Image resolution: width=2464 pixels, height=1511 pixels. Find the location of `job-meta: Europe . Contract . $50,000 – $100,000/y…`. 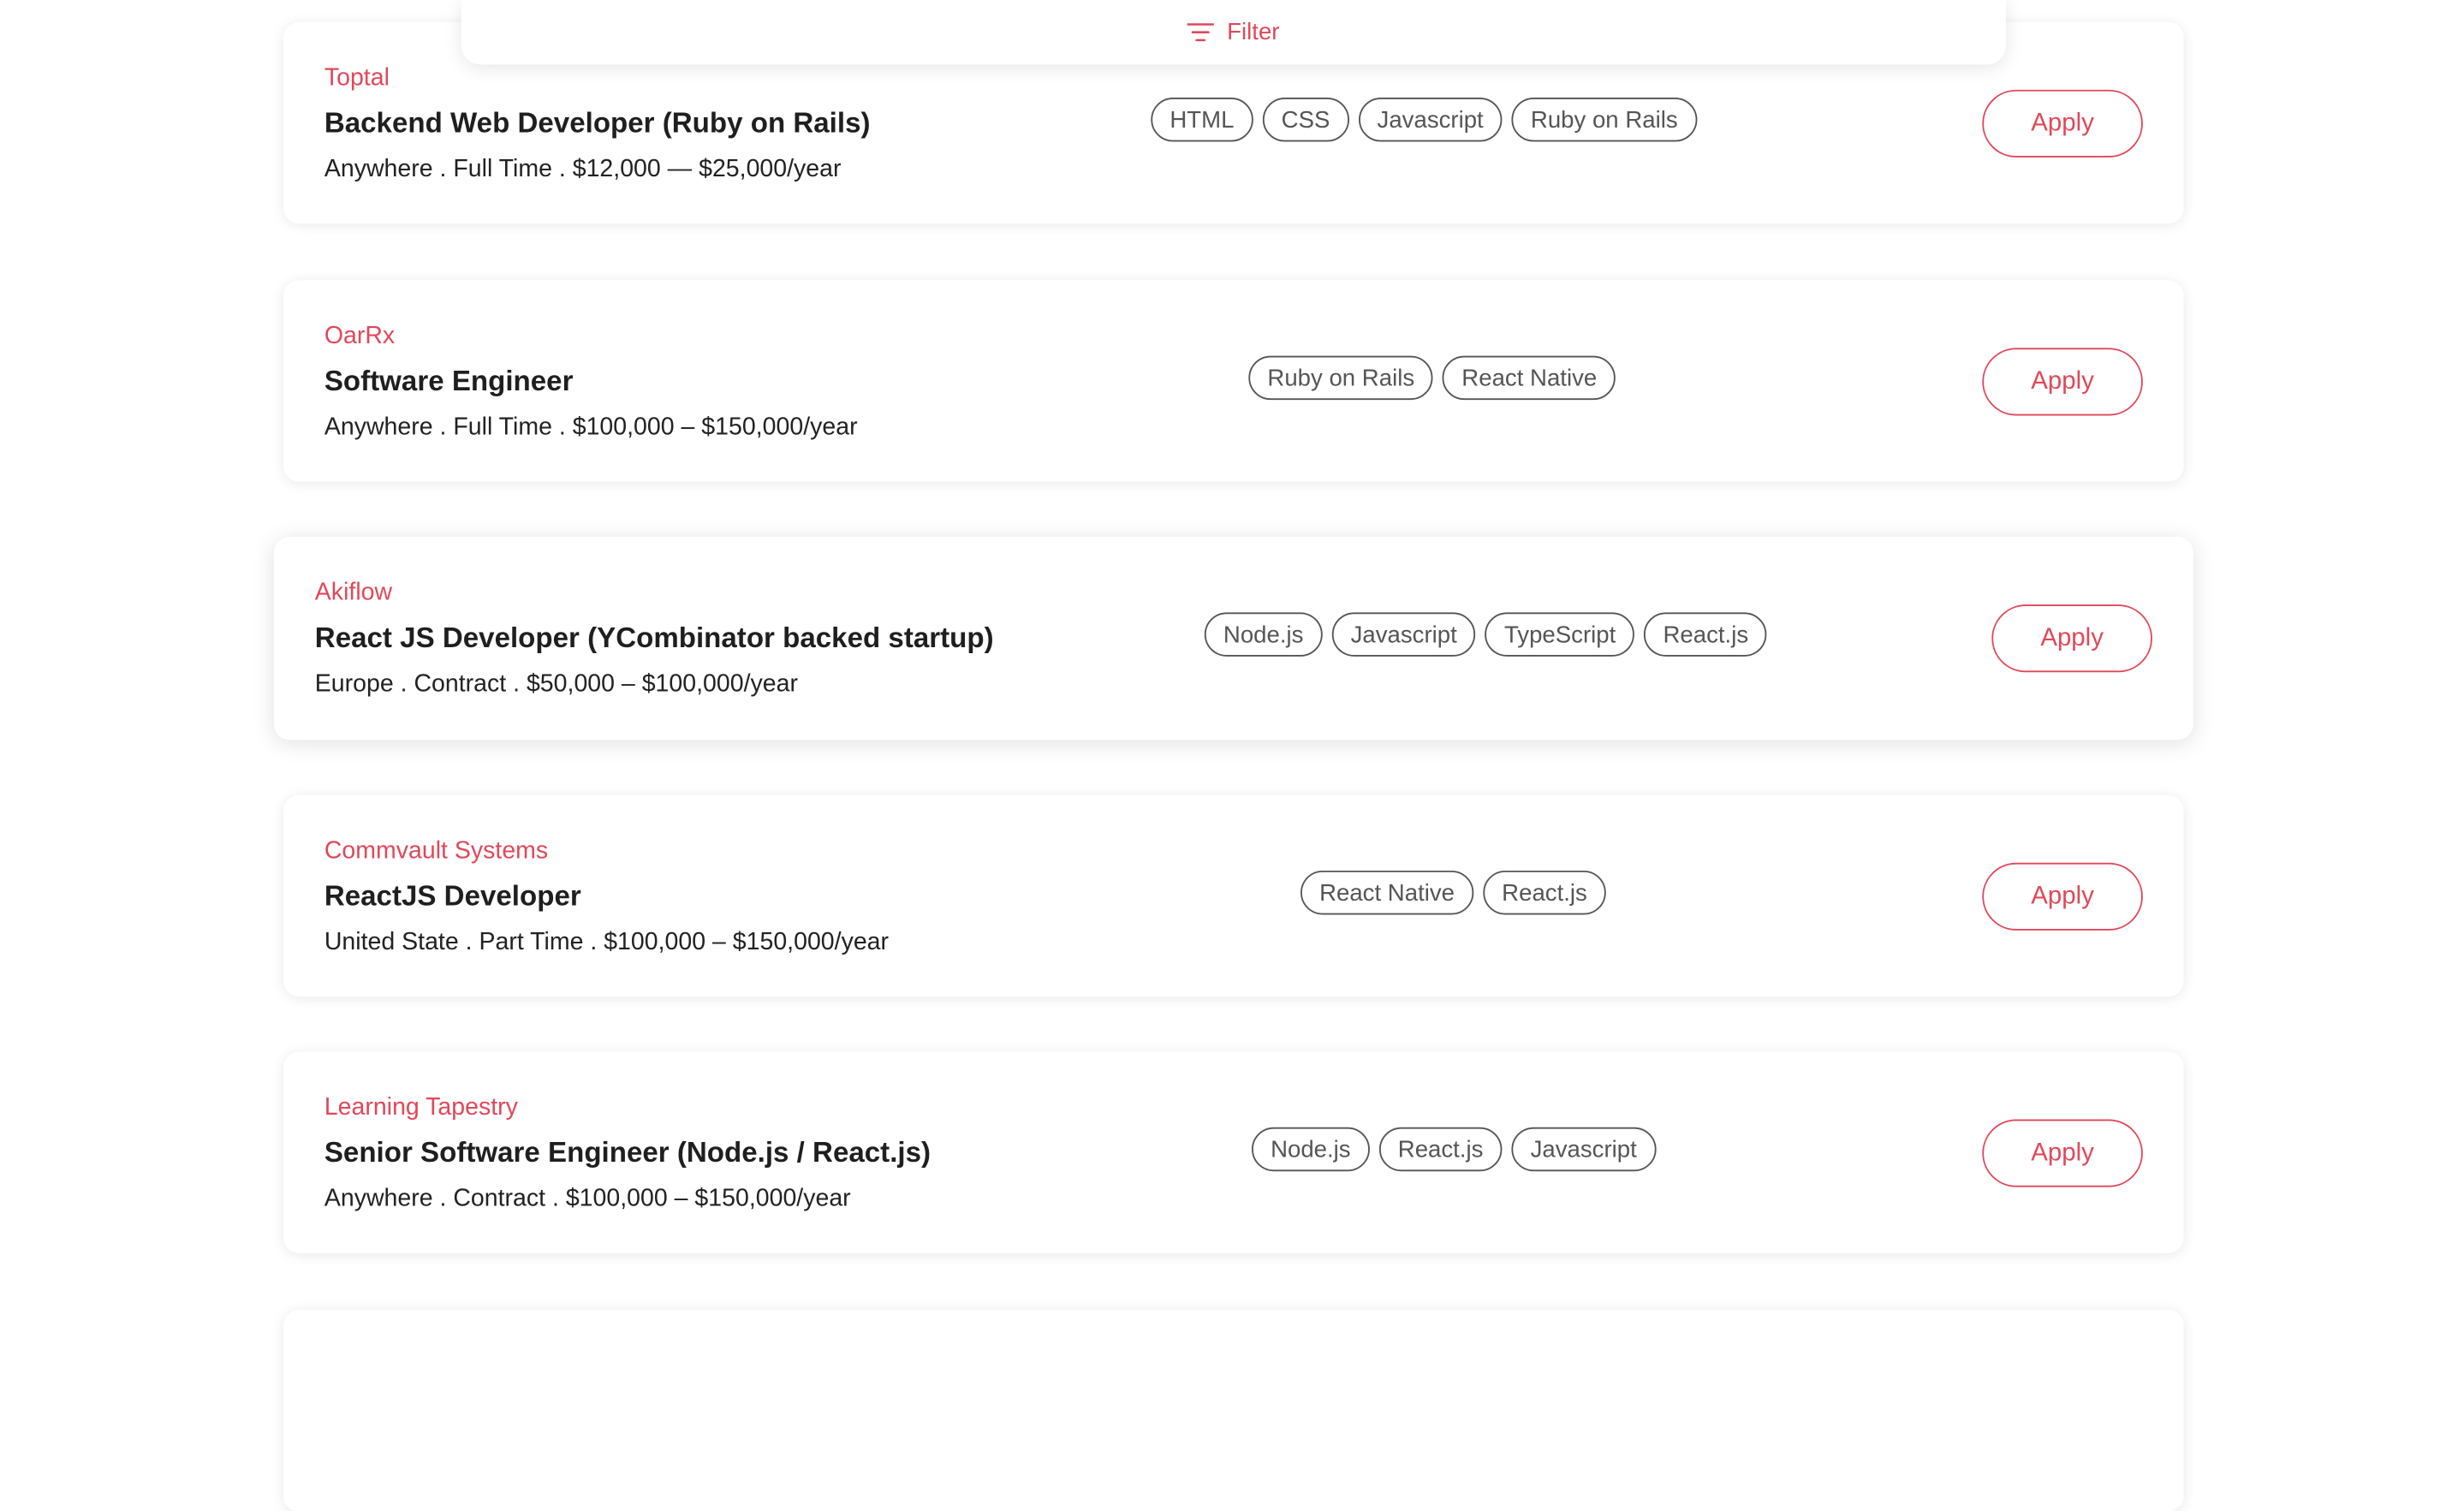

job-meta: Europe . Contract . $50,000 – $100,000/y… is located at coordinates (556, 684).